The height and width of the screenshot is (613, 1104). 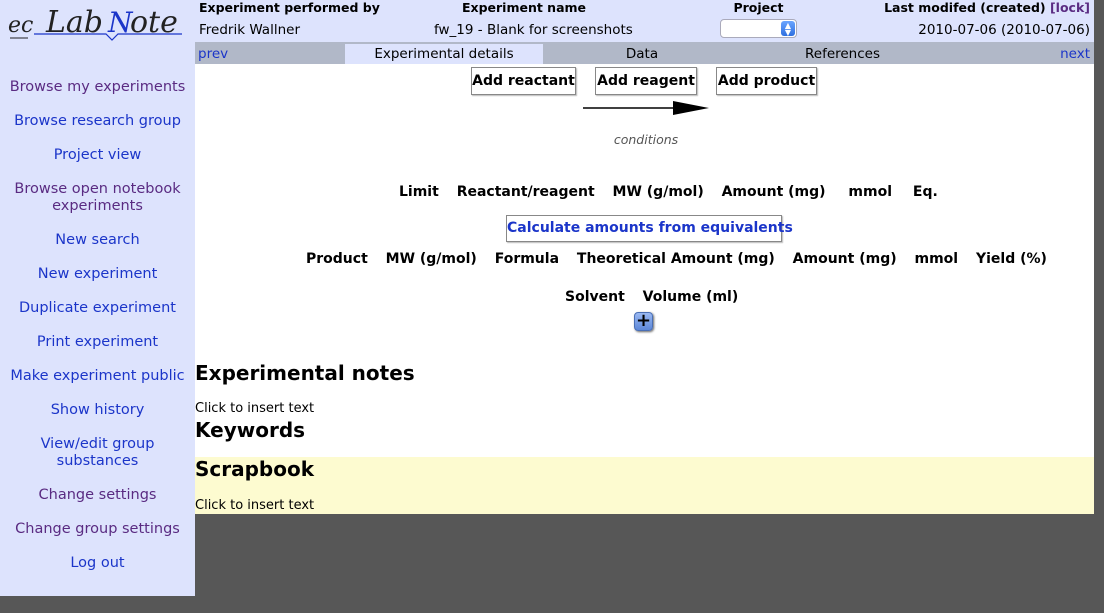 I want to click on experiment-name-value: fw_19 - Blank for screenshots, so click(x=533, y=30).